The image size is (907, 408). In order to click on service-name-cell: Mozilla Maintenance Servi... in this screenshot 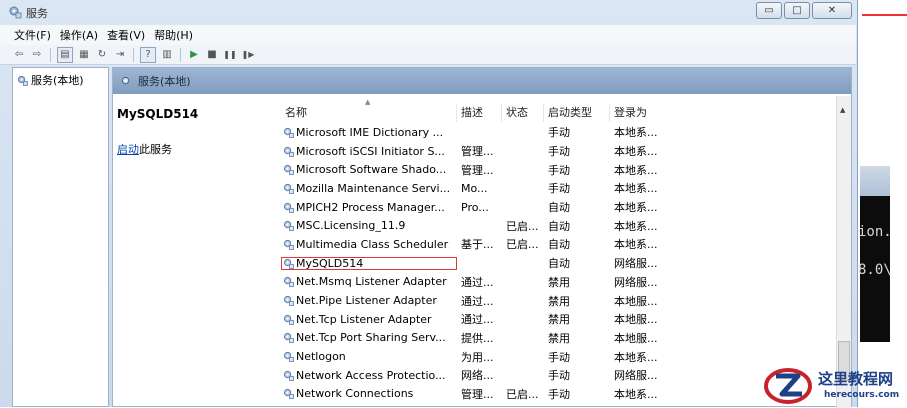, I will do `click(369, 188)`.